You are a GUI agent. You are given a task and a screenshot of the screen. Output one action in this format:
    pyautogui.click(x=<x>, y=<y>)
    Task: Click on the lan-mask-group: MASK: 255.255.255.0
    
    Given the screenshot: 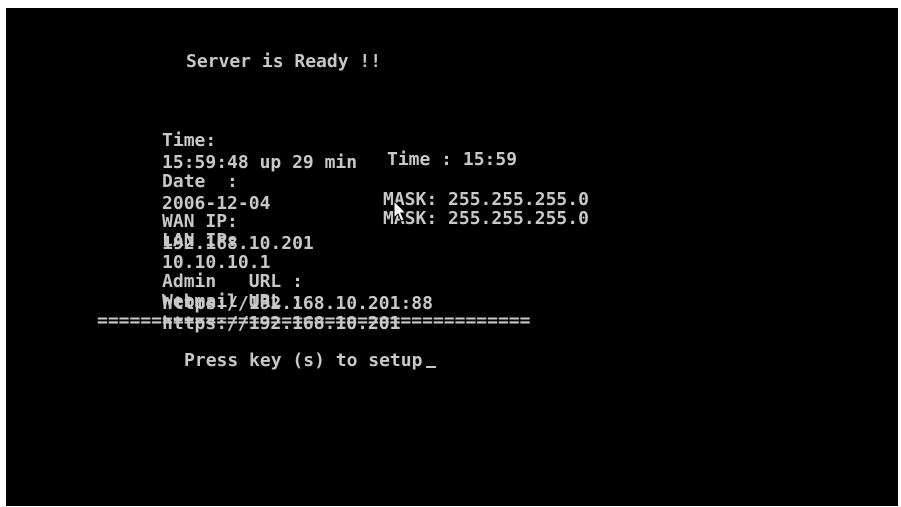 What is the action you would take?
    pyautogui.click(x=486, y=219)
    